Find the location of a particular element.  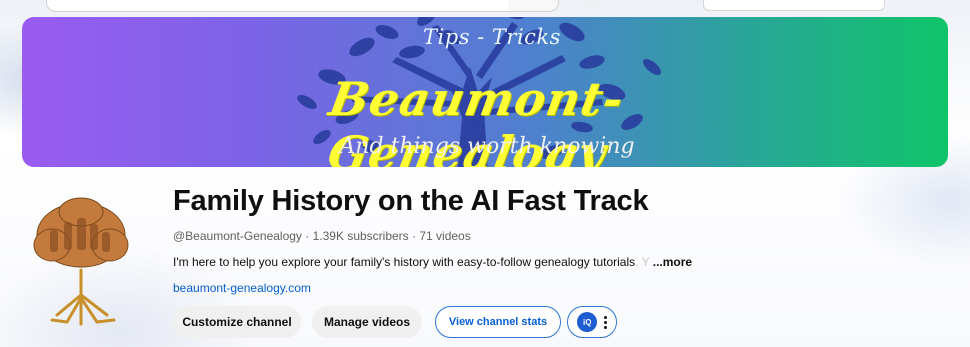

tree-logo-icon is located at coordinates (81, 261).